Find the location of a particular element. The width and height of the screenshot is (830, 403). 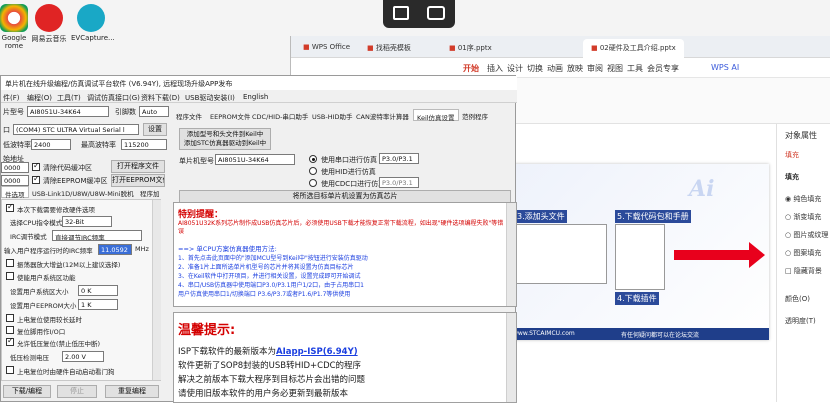

start-addr-1: 0000 is located at coordinates (15, 167).